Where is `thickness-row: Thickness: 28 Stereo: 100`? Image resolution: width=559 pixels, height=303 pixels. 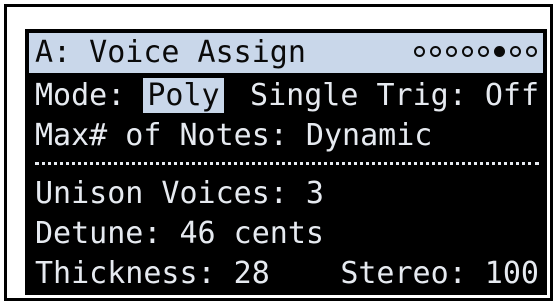 thickness-row: Thickness: 28 Stereo: 100 is located at coordinates (287, 274).